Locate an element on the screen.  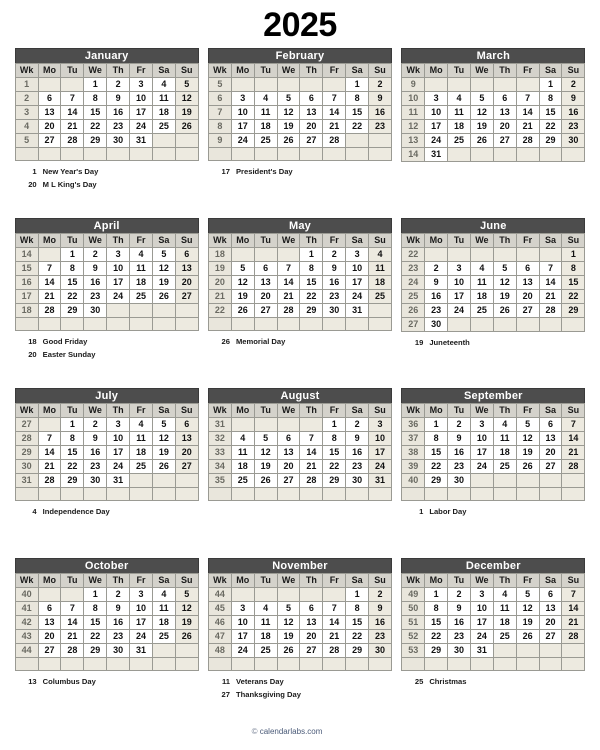
day-cell: 8 is located at coordinates (72, 438).